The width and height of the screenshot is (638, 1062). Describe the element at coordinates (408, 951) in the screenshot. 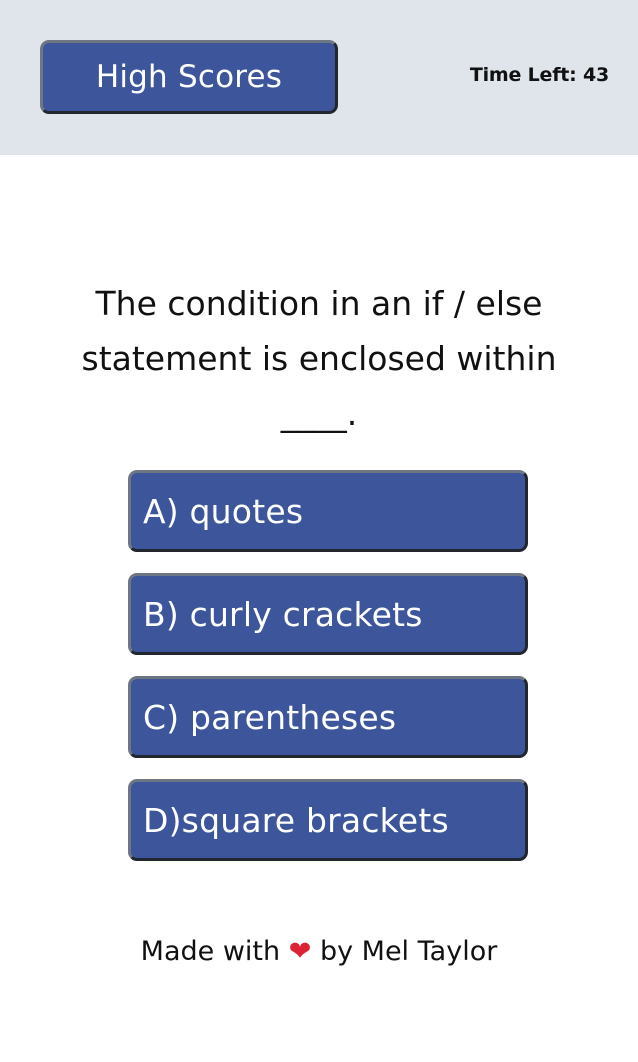

I see `author-text: by Mel Taylor` at that location.